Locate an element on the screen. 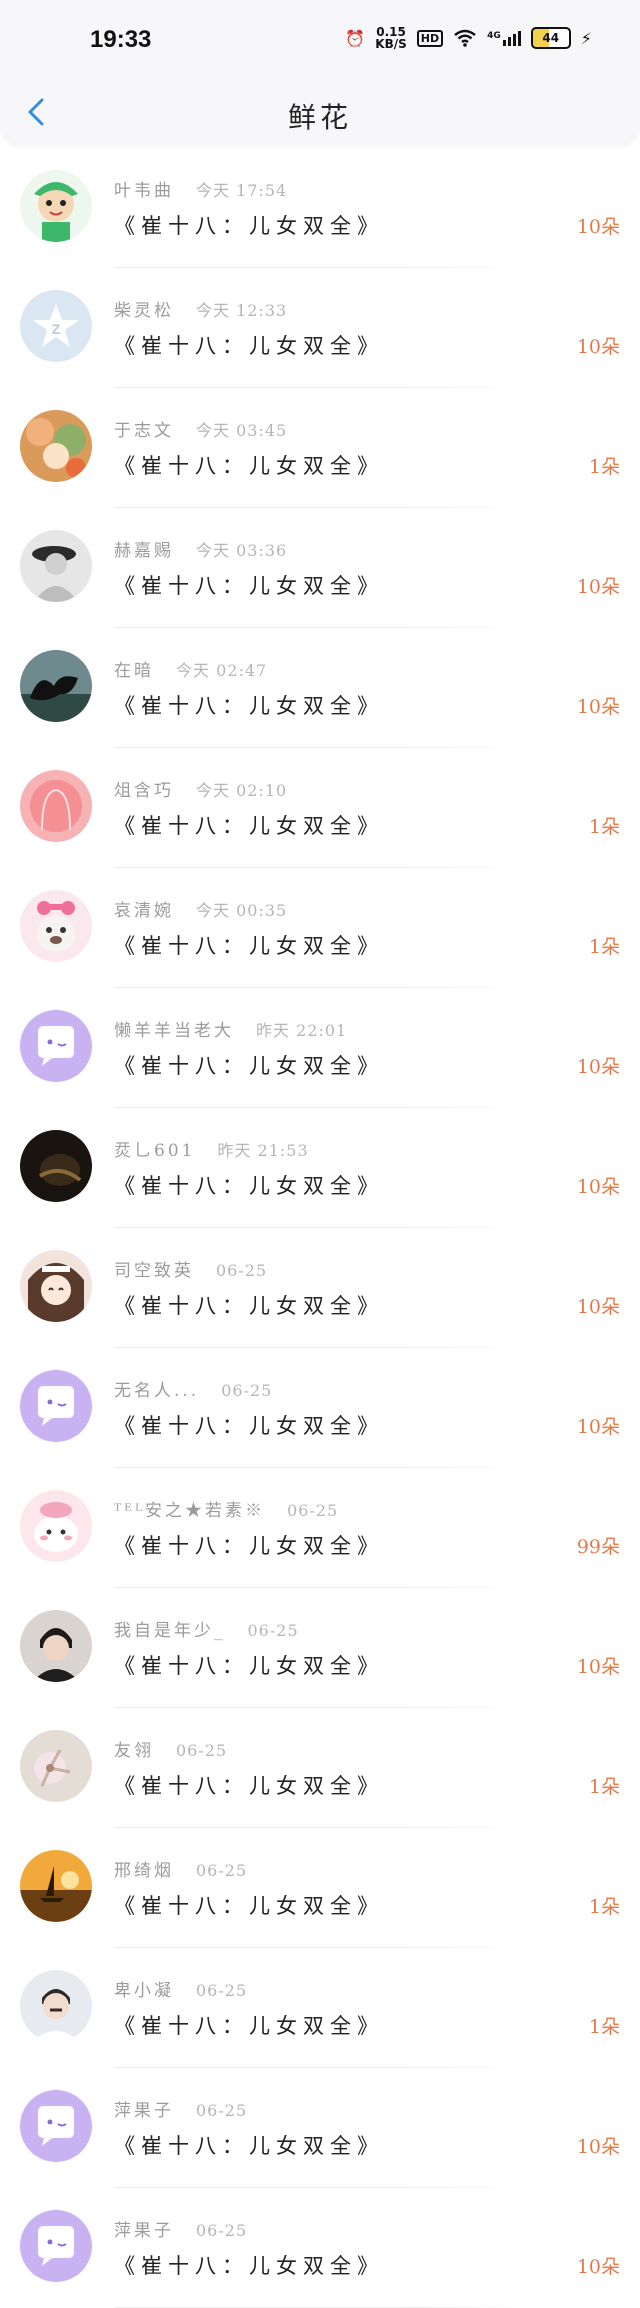 This screenshot has height=2308, width=640. sender-line: 哀清婉 今天 00:35 is located at coordinates (200, 908).